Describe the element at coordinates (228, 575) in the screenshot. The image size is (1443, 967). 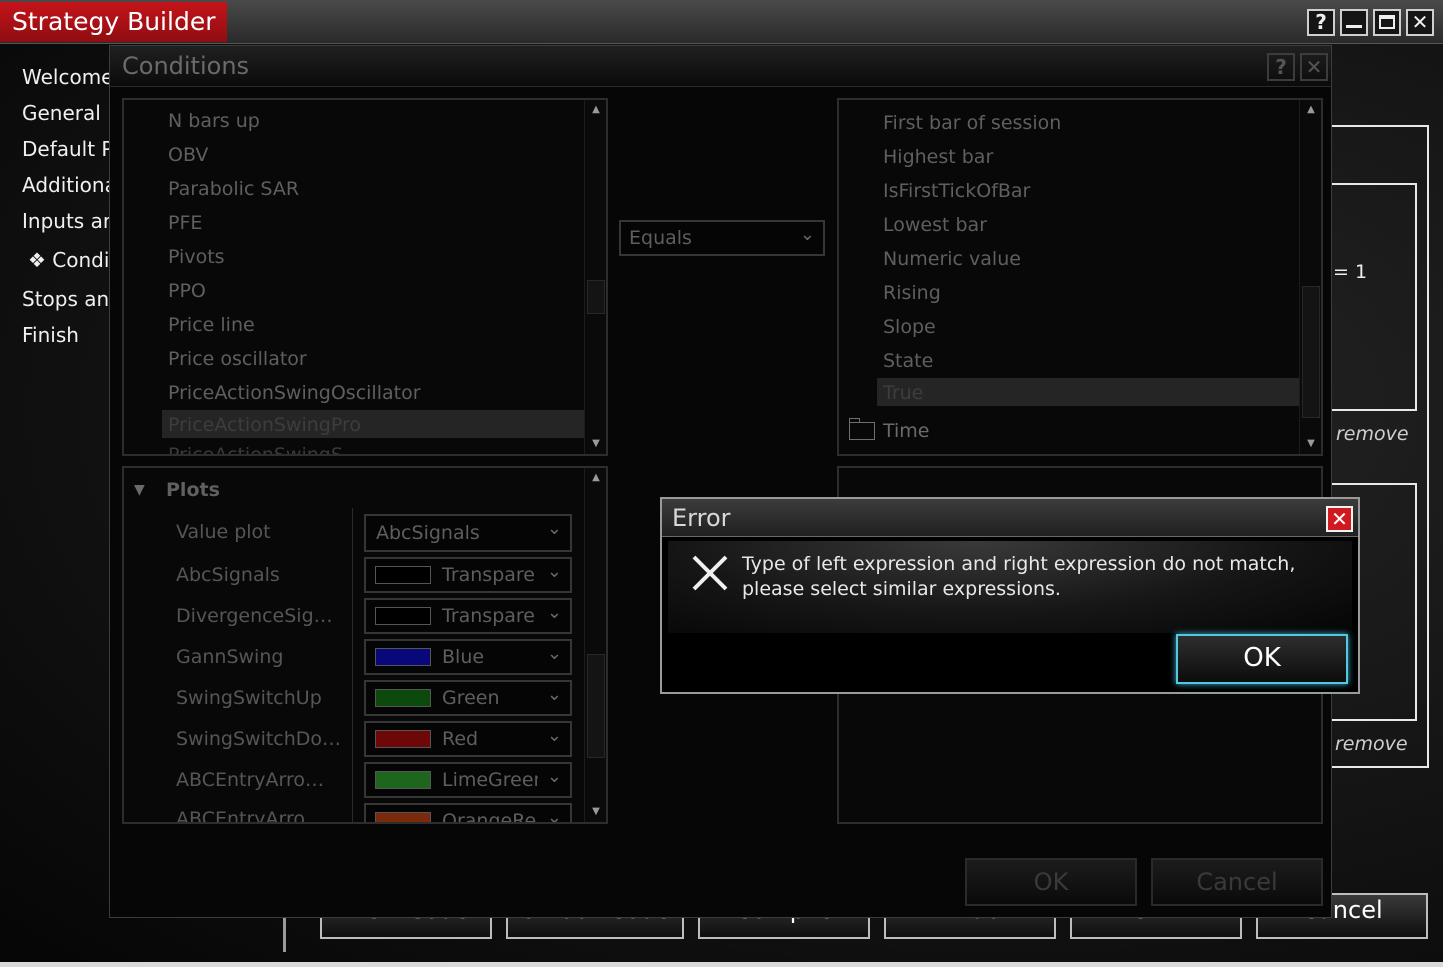
I see `property-label: AbcSignals` at that location.